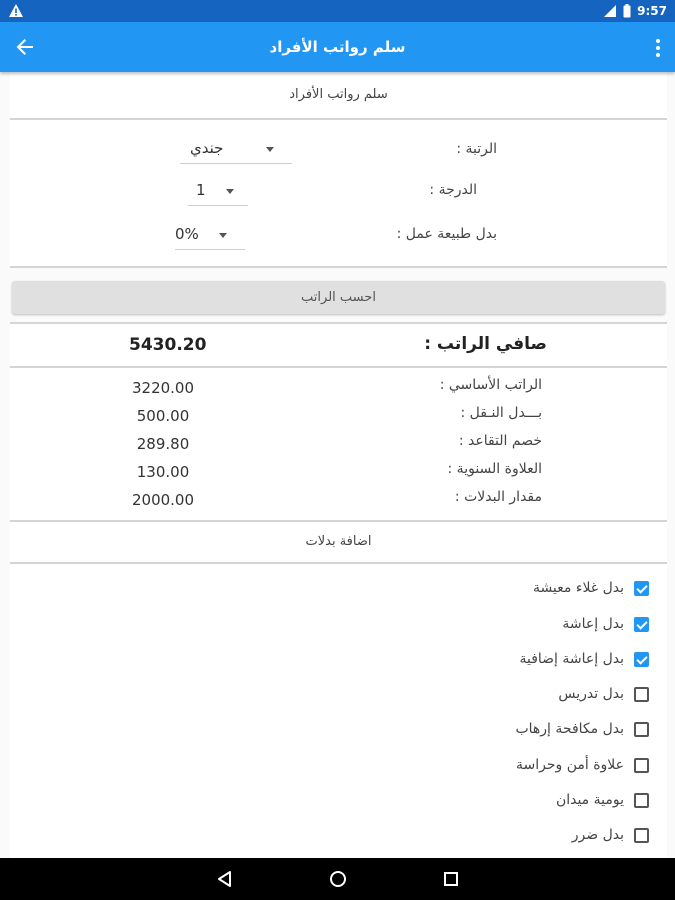 The image size is (675, 900). I want to click on basic-salary-value: 3220.00, so click(163, 388).